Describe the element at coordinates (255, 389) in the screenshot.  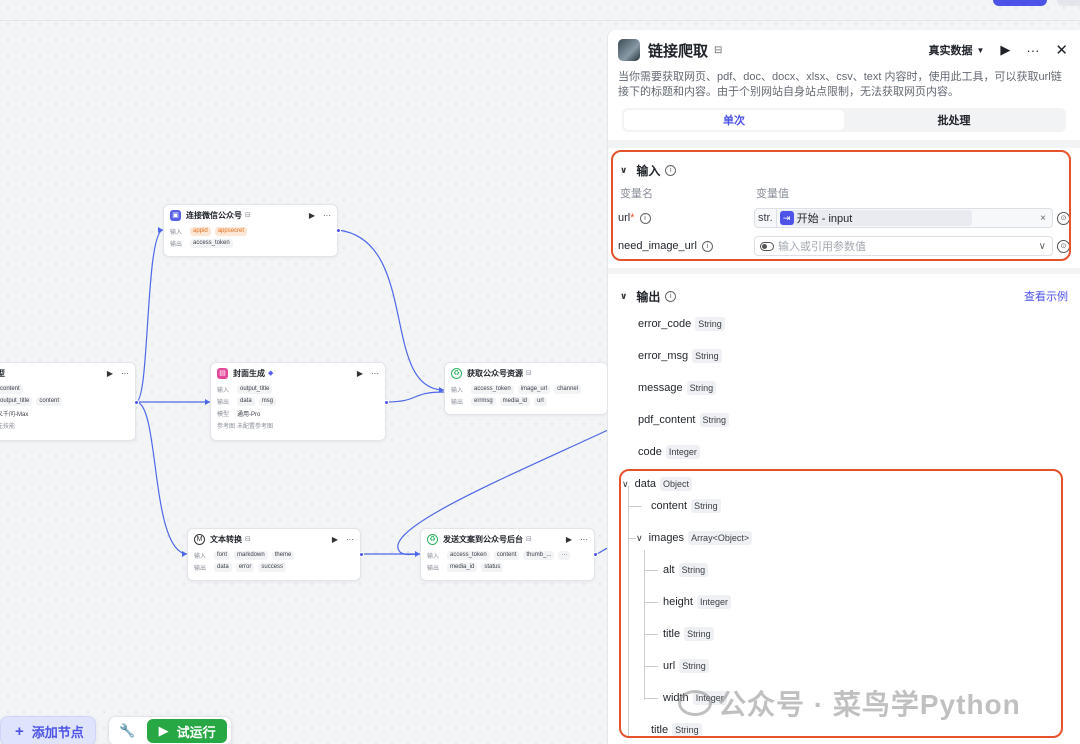
I see `node-tag: output_title` at that location.